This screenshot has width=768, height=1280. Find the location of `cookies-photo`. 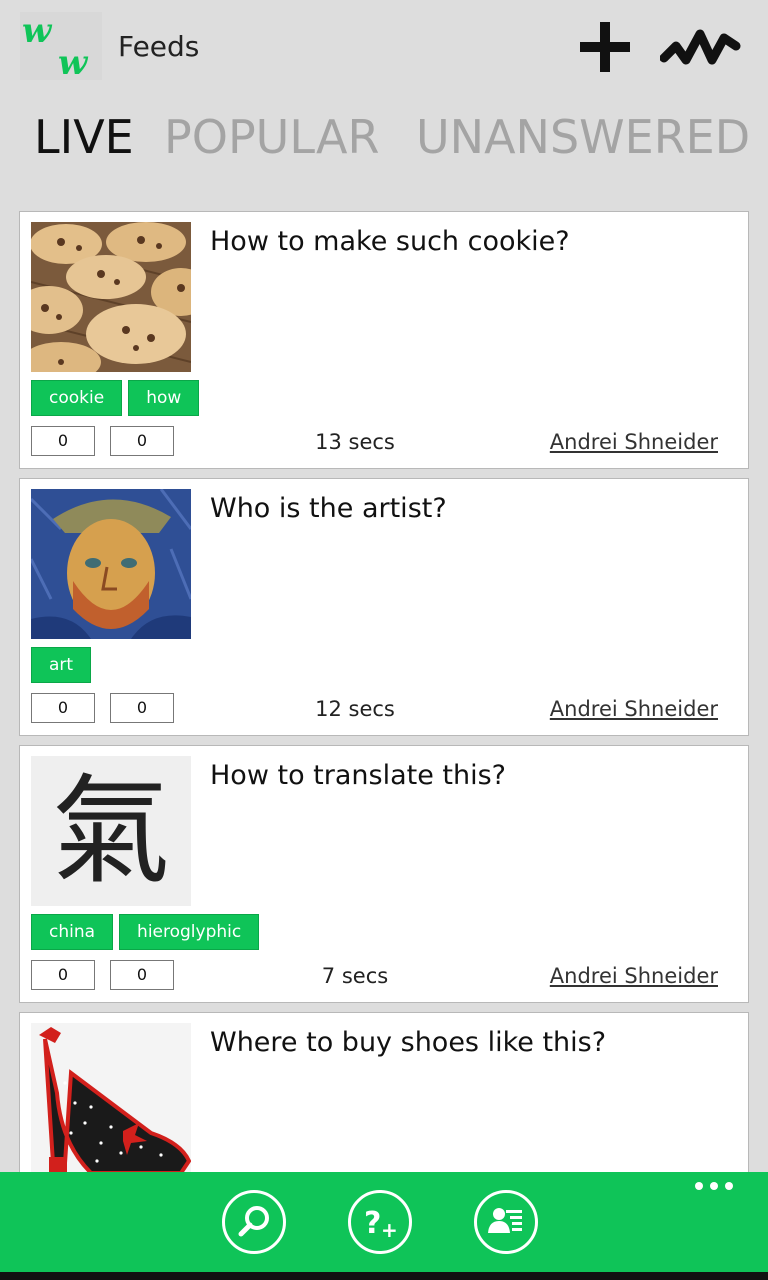

cookies-photo is located at coordinates (111, 297).